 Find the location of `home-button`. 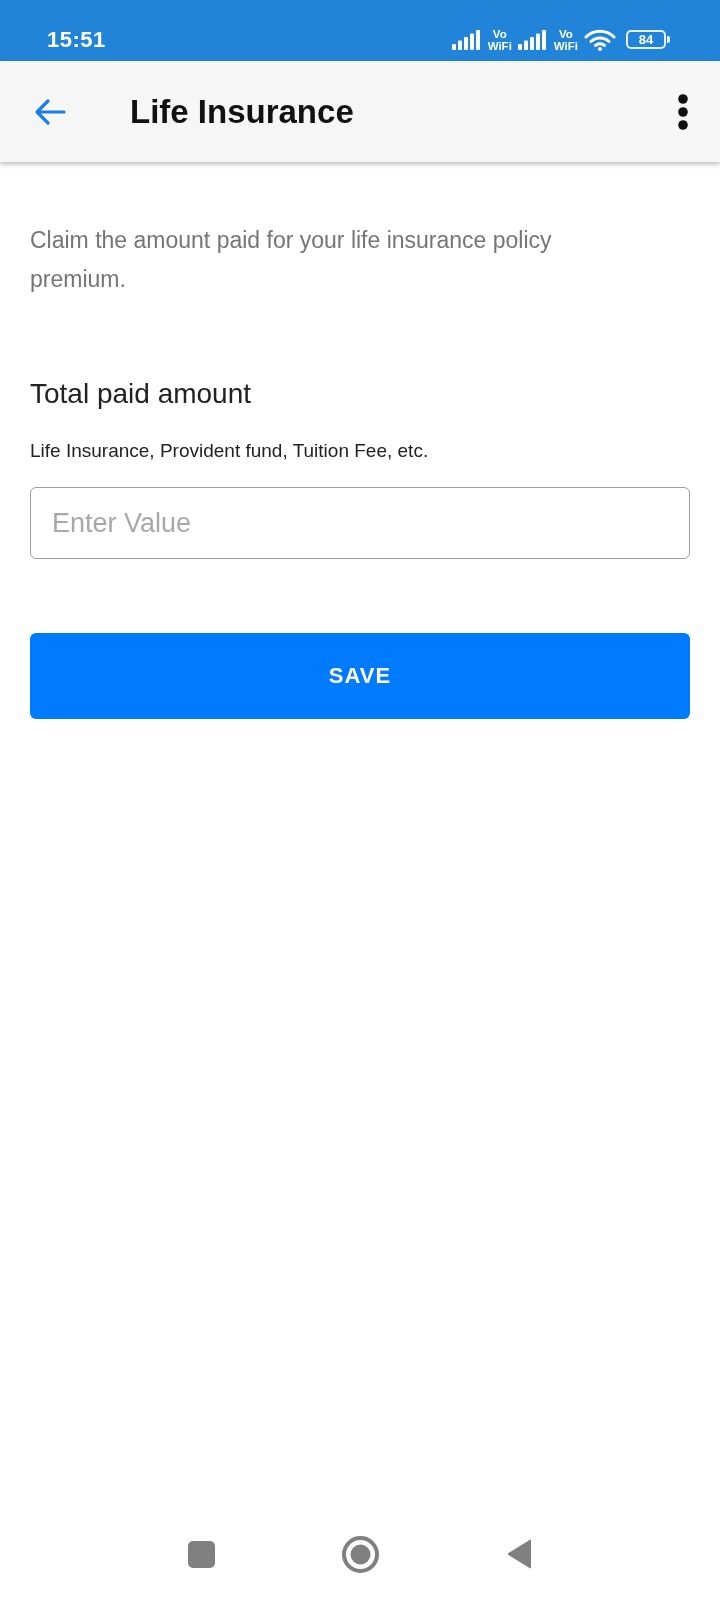

home-button is located at coordinates (360, 1554).